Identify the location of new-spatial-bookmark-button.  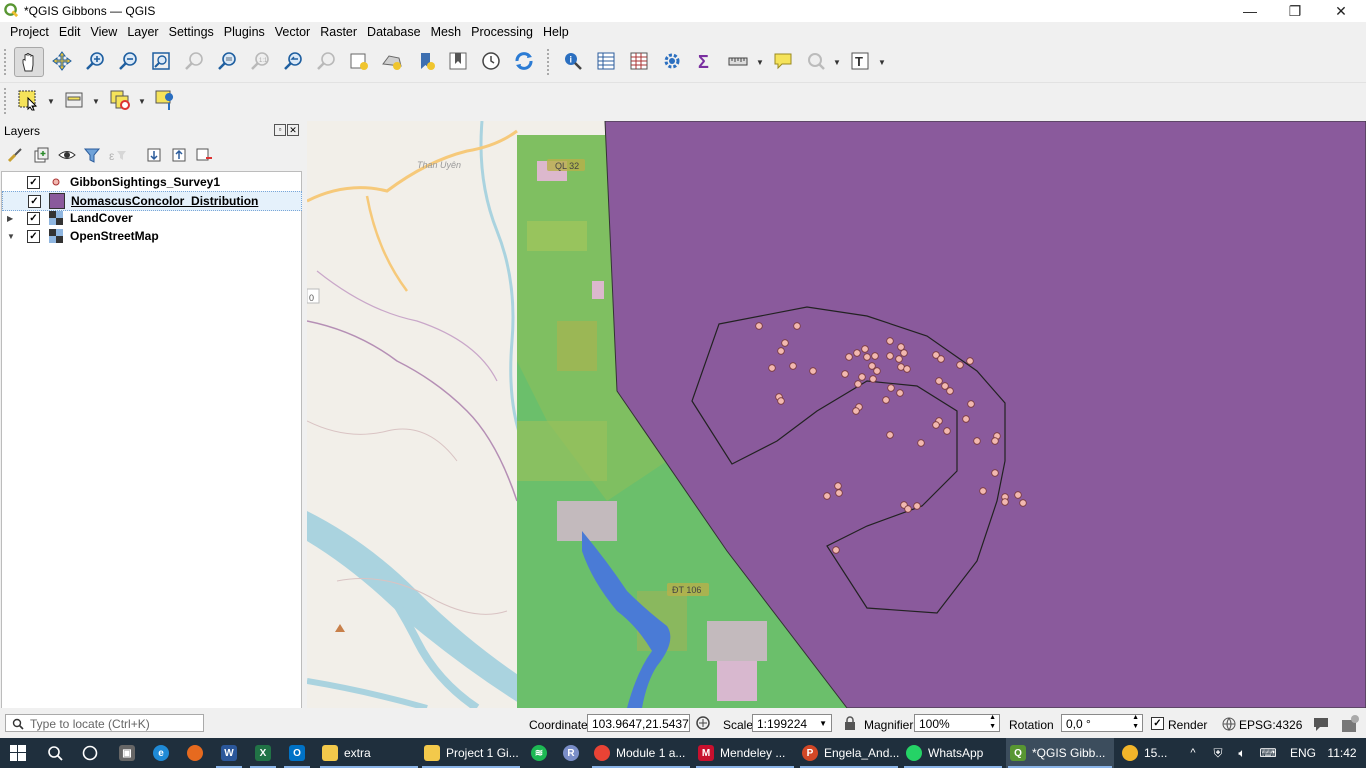
(426, 61).